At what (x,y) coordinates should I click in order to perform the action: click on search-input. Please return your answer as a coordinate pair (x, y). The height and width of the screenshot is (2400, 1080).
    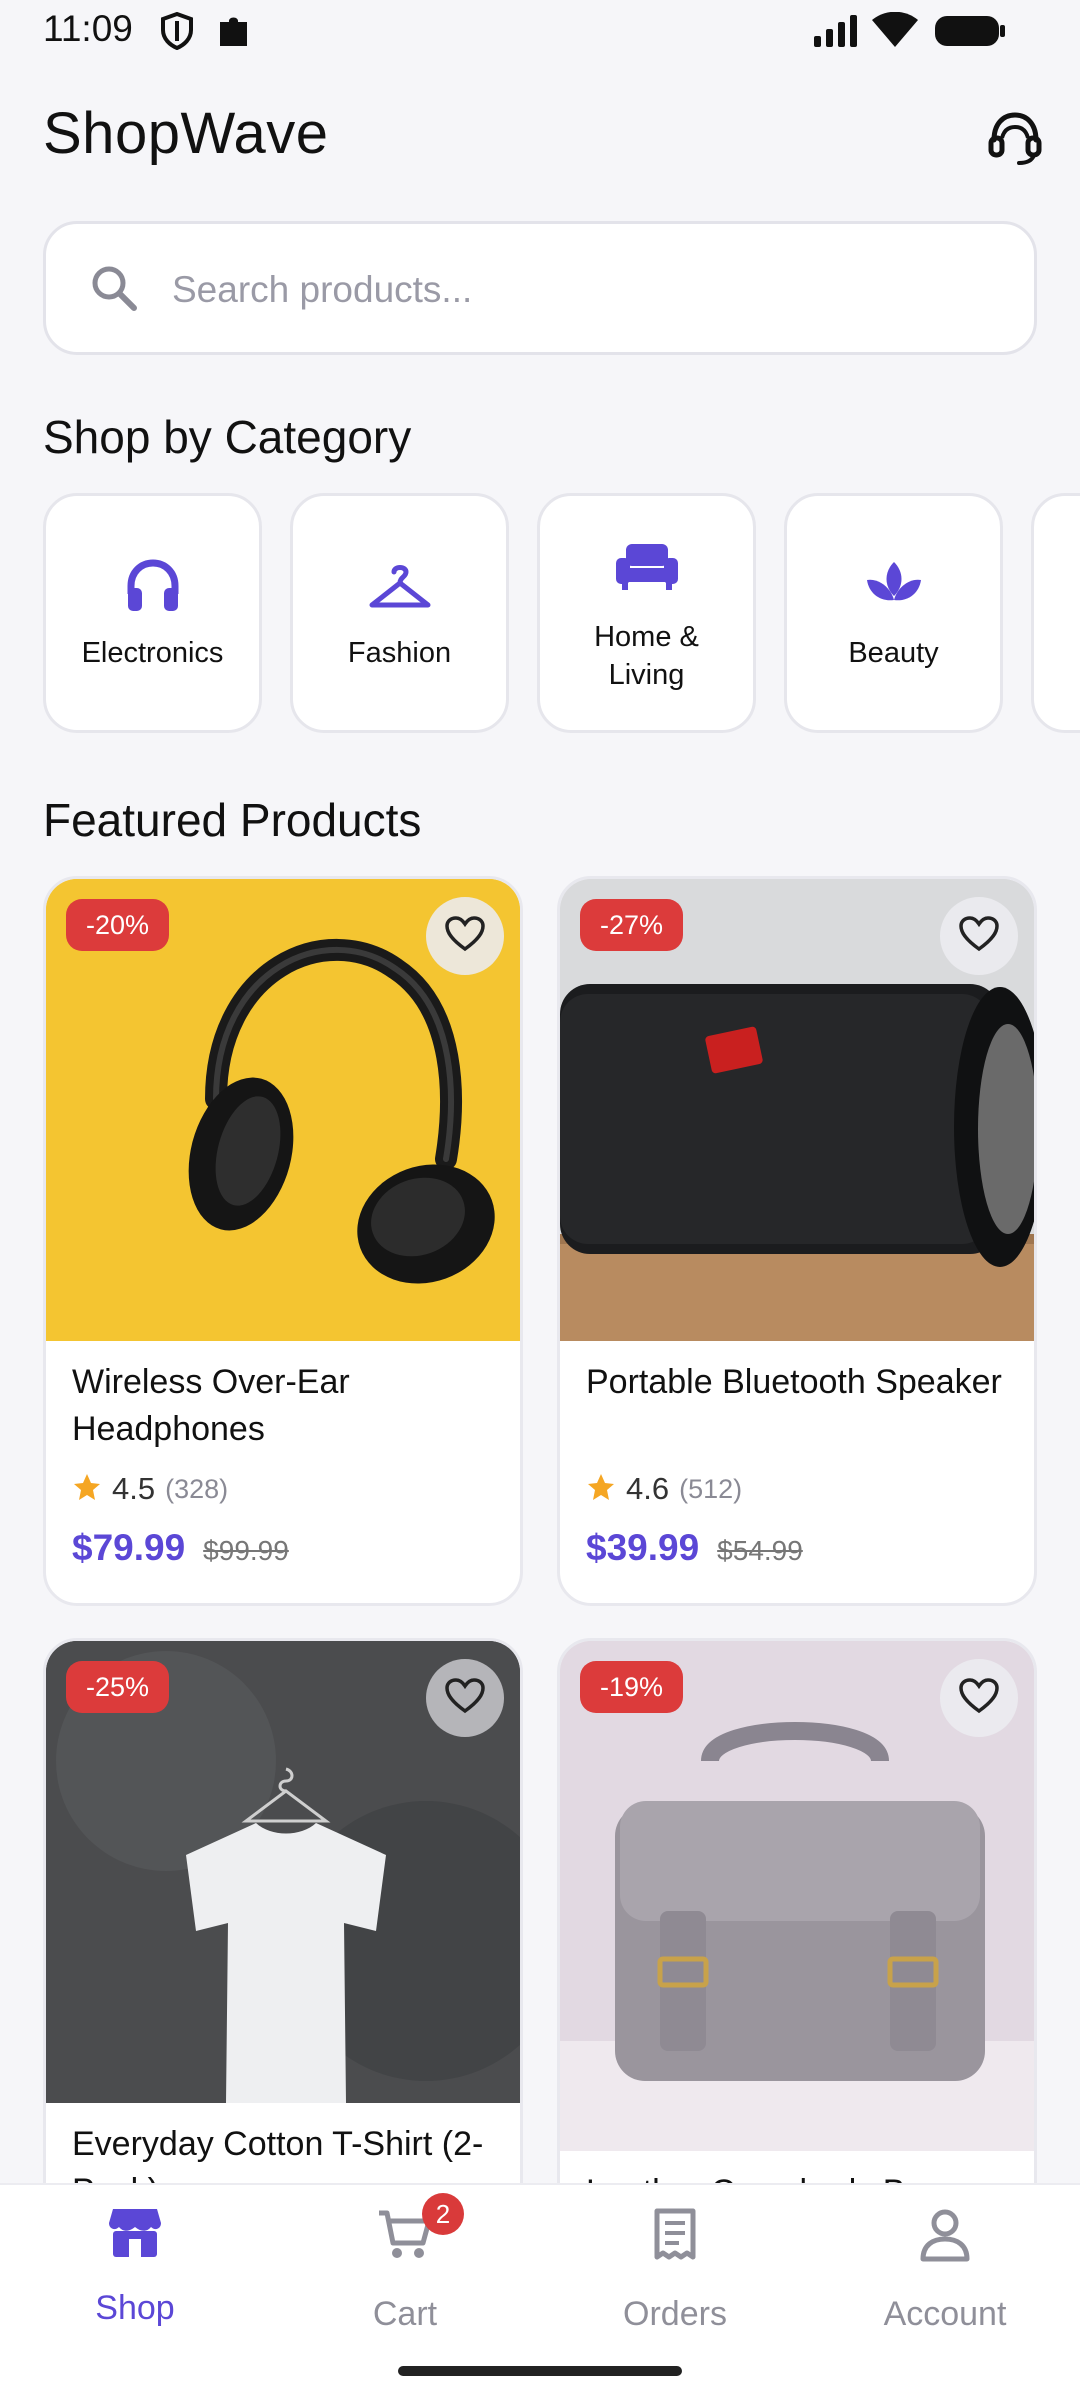
    Looking at the image, I should click on (582, 290).